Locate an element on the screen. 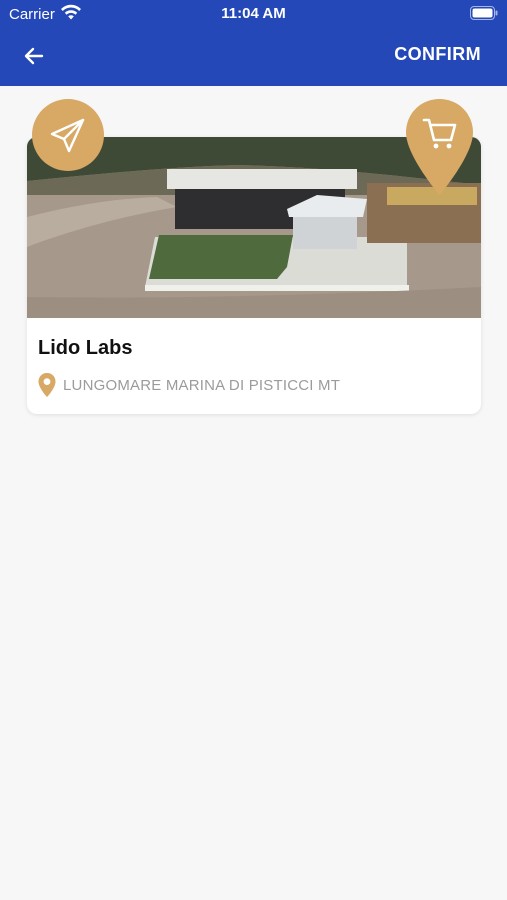 The height and width of the screenshot is (900, 507). cart-button is located at coordinates (439, 147).